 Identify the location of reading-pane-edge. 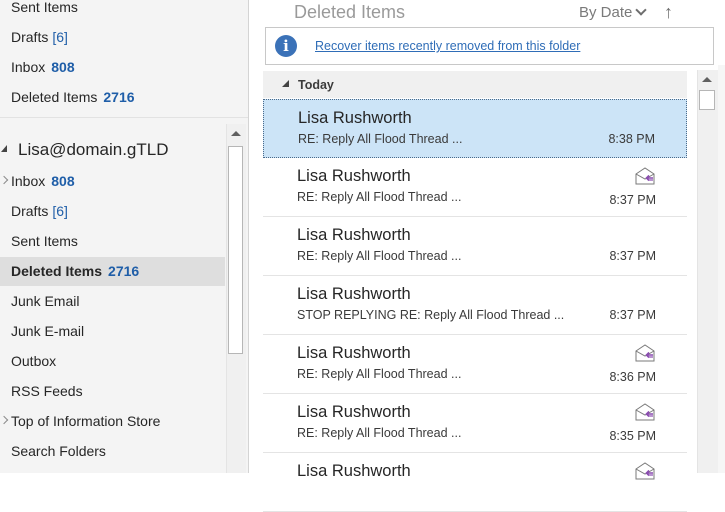
(721, 269).